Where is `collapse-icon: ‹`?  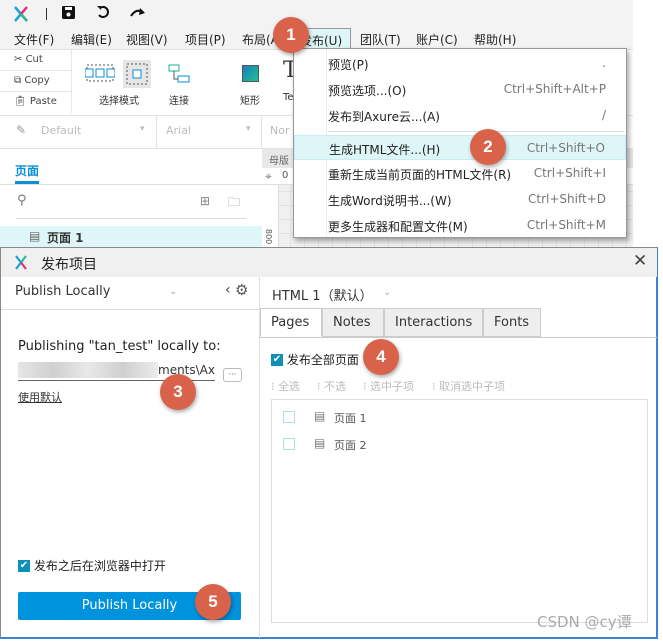 collapse-icon: ‹ is located at coordinates (228, 290).